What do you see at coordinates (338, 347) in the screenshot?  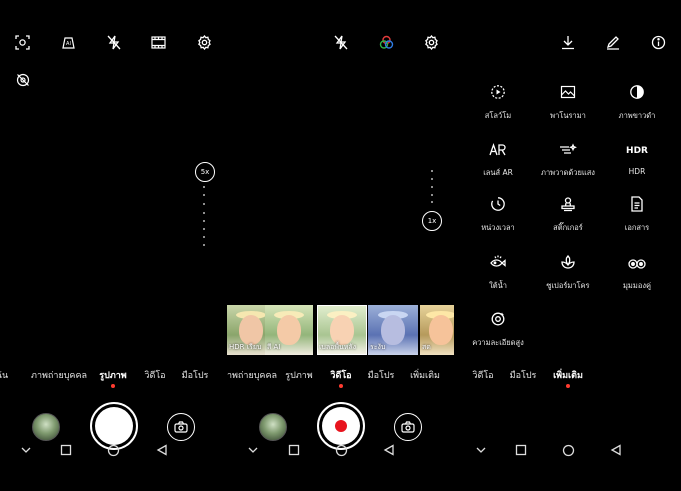 I see `filter-label: เบลอพื้นหลัง` at bounding box center [338, 347].